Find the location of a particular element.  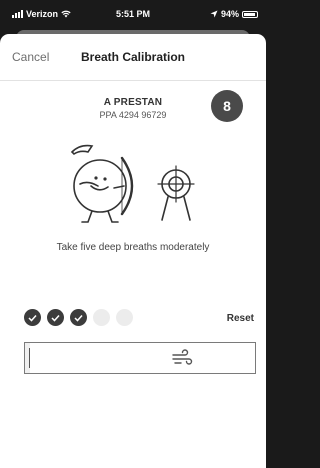

breath-meter is located at coordinates (140, 358).